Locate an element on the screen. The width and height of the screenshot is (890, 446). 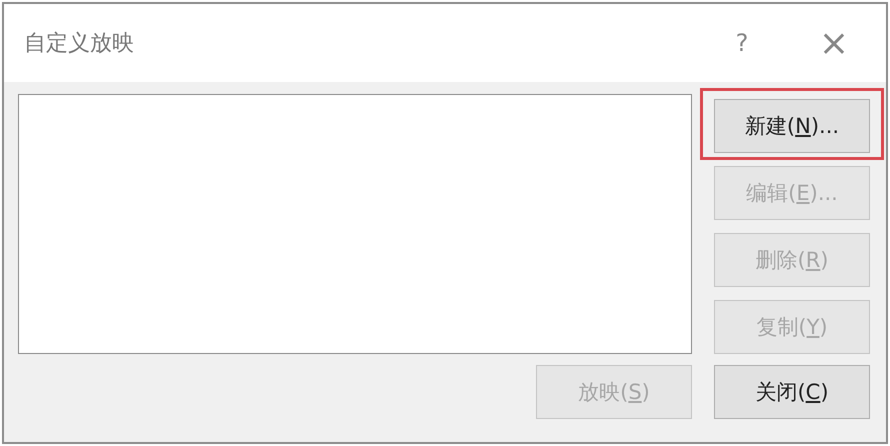
window-title: 自定义放映 is located at coordinates (79, 44).